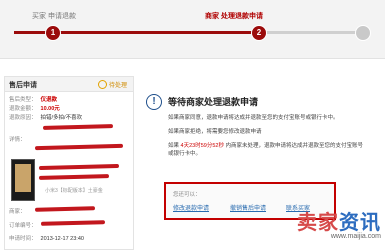 This screenshot has width=385, height=250. Describe the element at coordinates (215, 132) in the screenshot. I see `info-line-reject: 如果商家拒绝，将需要您修改退款申请` at that location.